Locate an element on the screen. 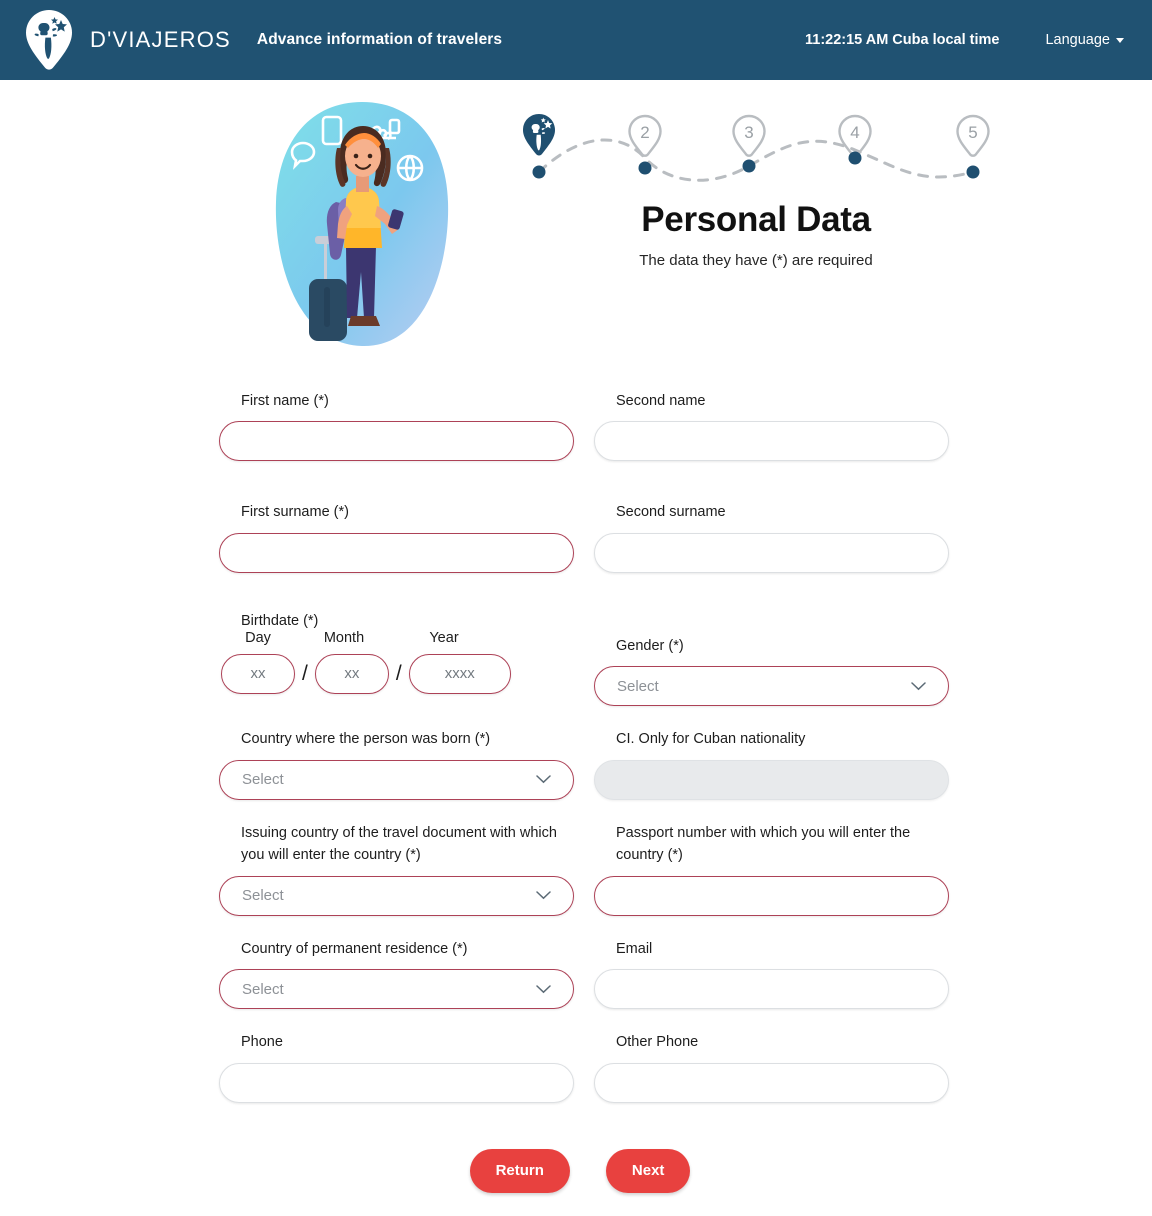 This screenshot has width=1152, height=1216. first-surname-input is located at coordinates (396, 552).